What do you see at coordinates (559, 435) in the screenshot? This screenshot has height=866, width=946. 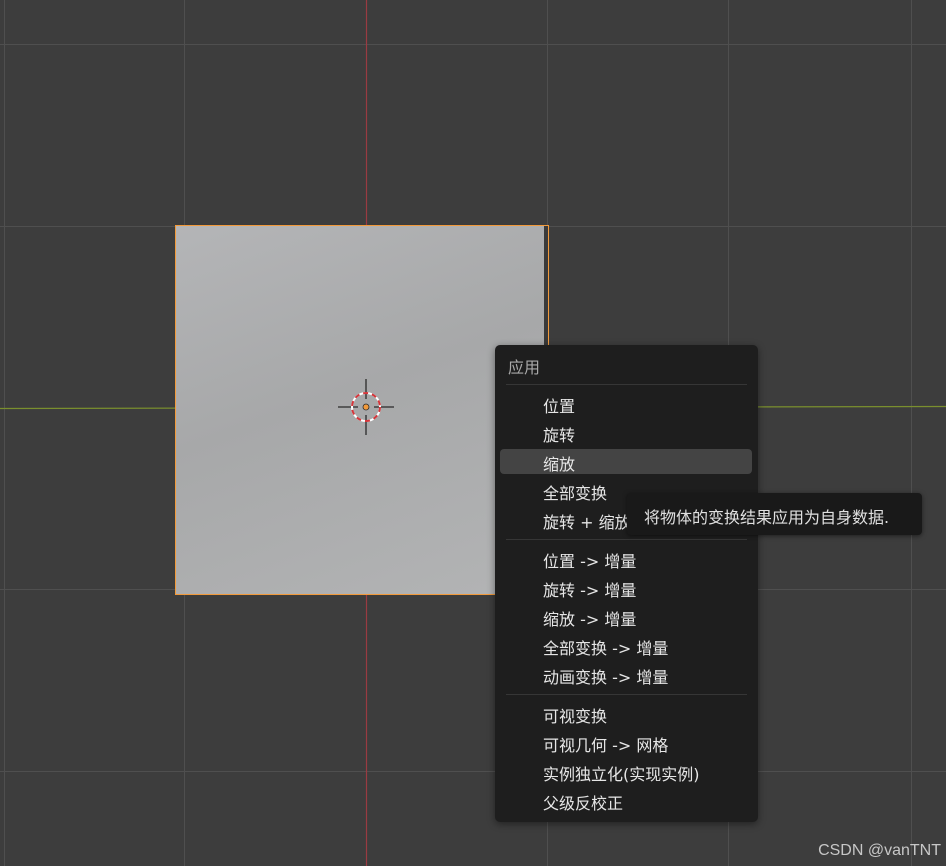 I see `menu-item-label: 旋转` at bounding box center [559, 435].